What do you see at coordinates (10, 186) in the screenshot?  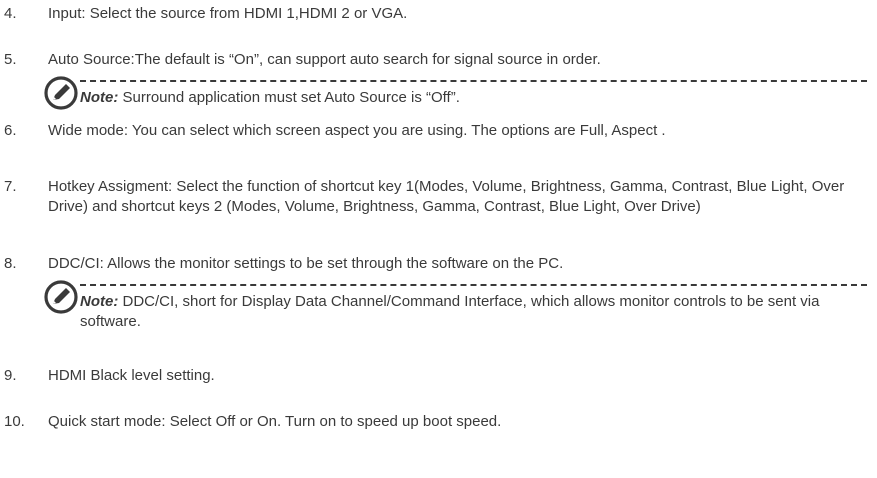 I see `item-number: 7.` at bounding box center [10, 186].